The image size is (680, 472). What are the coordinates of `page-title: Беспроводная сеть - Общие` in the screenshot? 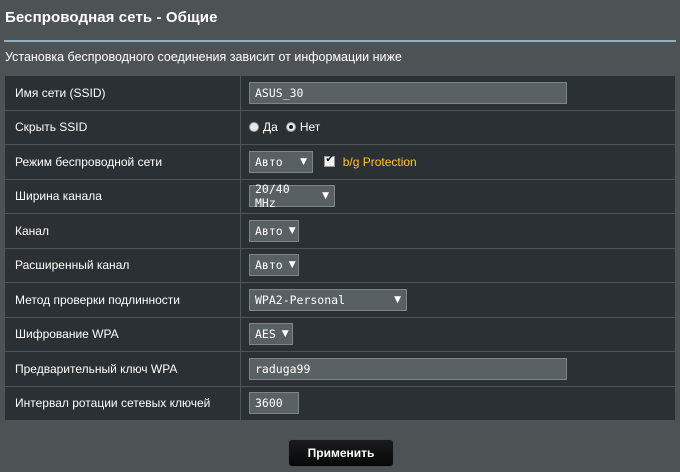 It's located at (111, 17).